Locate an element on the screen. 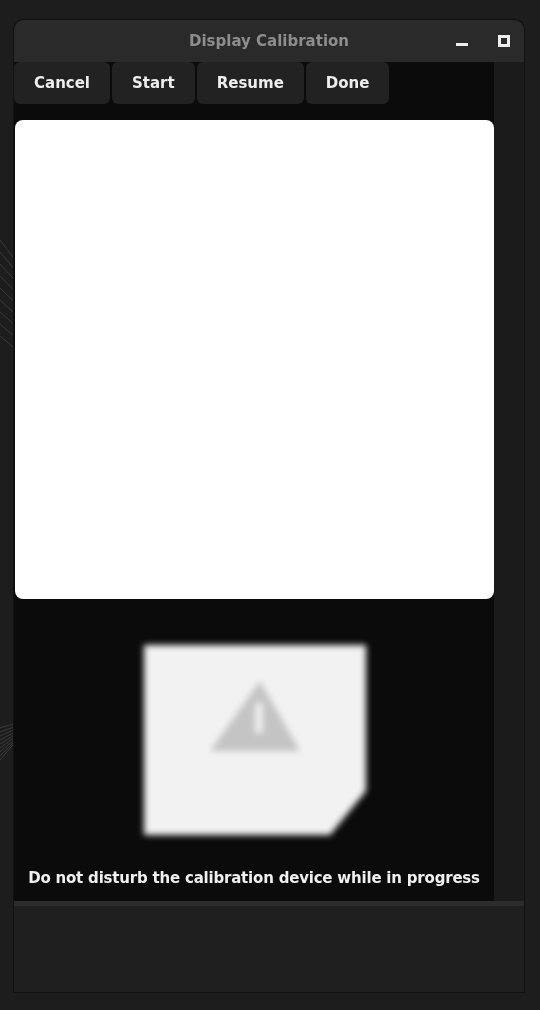  status-message: Do not disturb the calibration device while in progress is located at coordinates (254, 878).